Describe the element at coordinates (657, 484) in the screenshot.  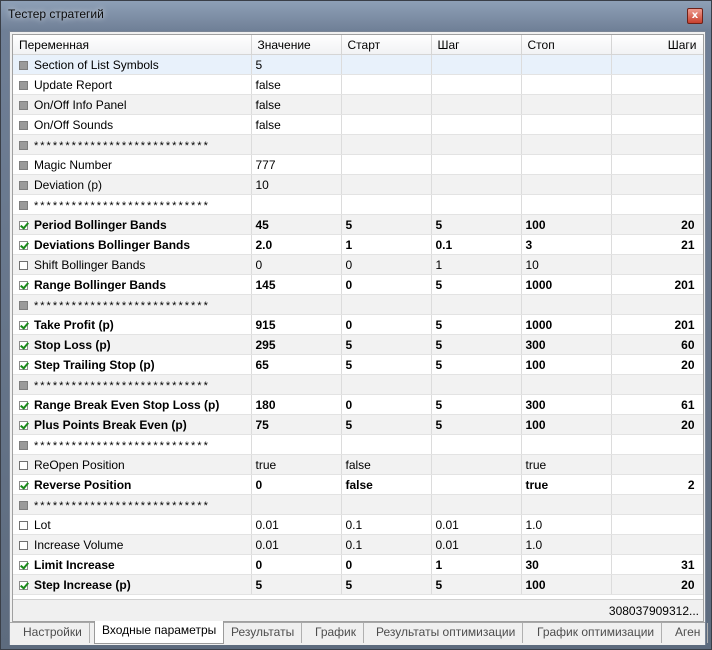
I see `steps-cell: 2` at that location.